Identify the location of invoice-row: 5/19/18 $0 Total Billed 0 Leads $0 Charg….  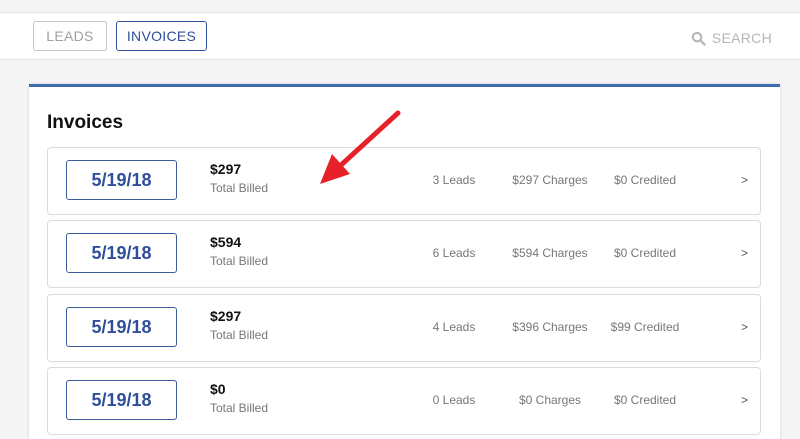
(404, 401).